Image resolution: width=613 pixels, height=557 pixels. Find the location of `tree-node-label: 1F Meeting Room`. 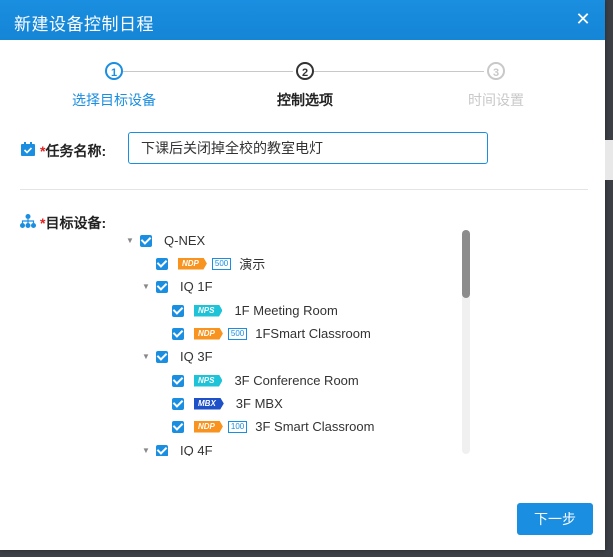

tree-node-label: 1F Meeting Room is located at coordinates (286, 310).